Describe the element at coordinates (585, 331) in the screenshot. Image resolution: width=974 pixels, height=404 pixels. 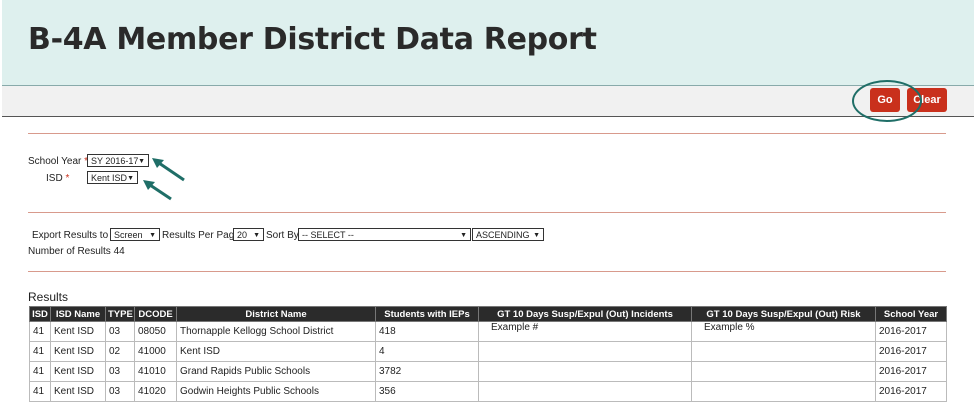
I see `table-cell: Example #` at that location.